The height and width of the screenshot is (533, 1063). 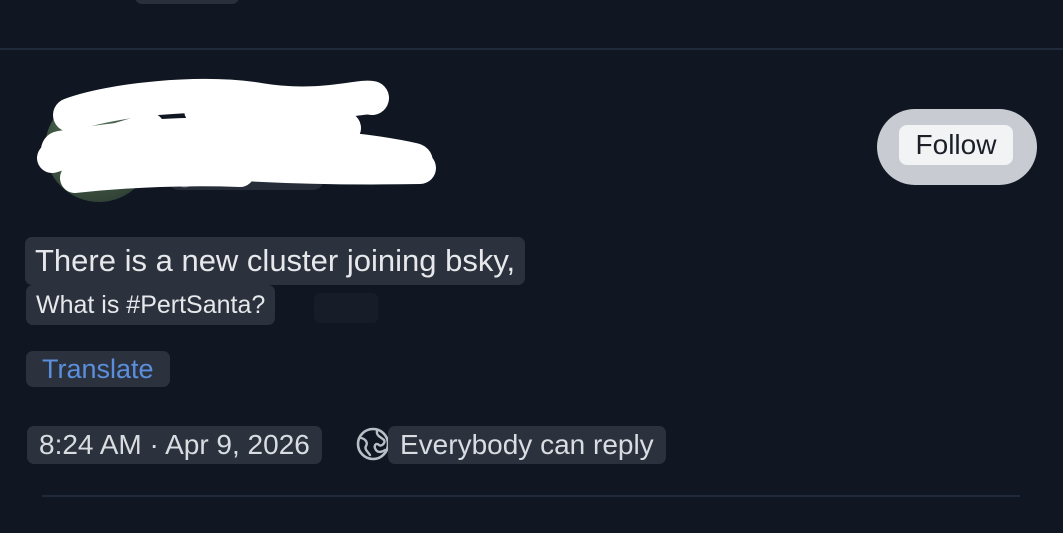 What do you see at coordinates (246, 179) in the screenshot?
I see `author-handle: @` at bounding box center [246, 179].